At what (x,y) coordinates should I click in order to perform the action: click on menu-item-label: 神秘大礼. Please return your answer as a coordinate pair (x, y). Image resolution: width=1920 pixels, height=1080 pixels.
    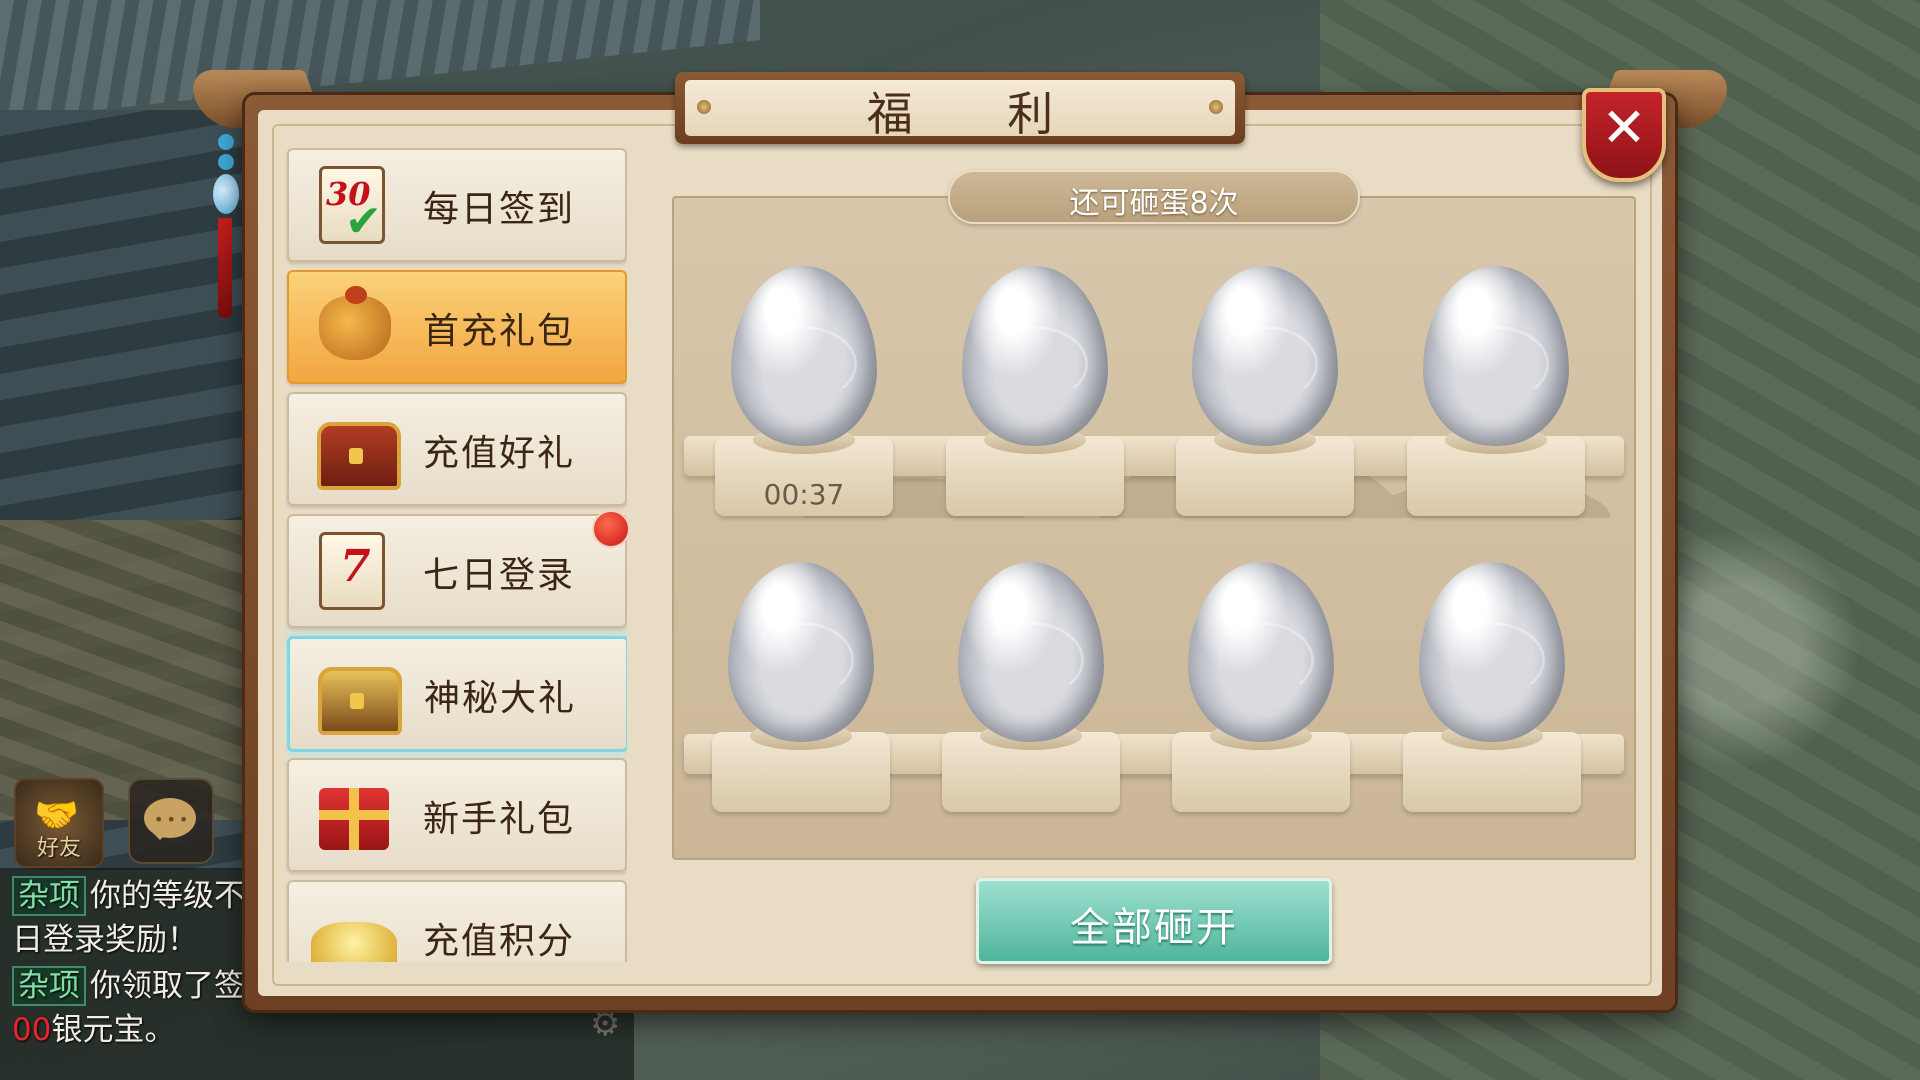
    Looking at the image, I should click on (500, 698).